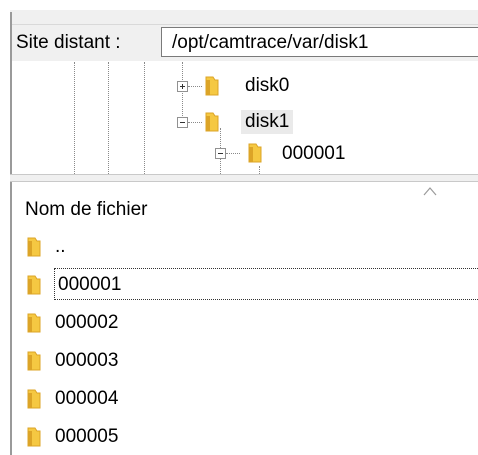  Describe the element at coordinates (319, 42) in the screenshot. I see `remote-path-input: /opt/camtrace/var/disk1` at that location.